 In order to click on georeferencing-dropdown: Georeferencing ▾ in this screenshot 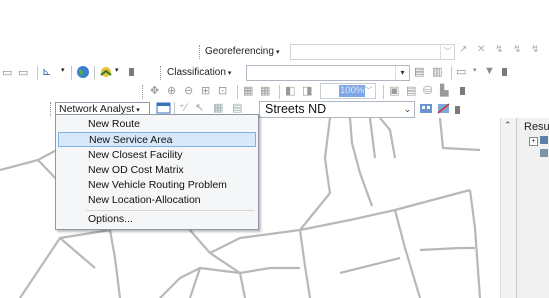, I will do `click(242, 52)`.